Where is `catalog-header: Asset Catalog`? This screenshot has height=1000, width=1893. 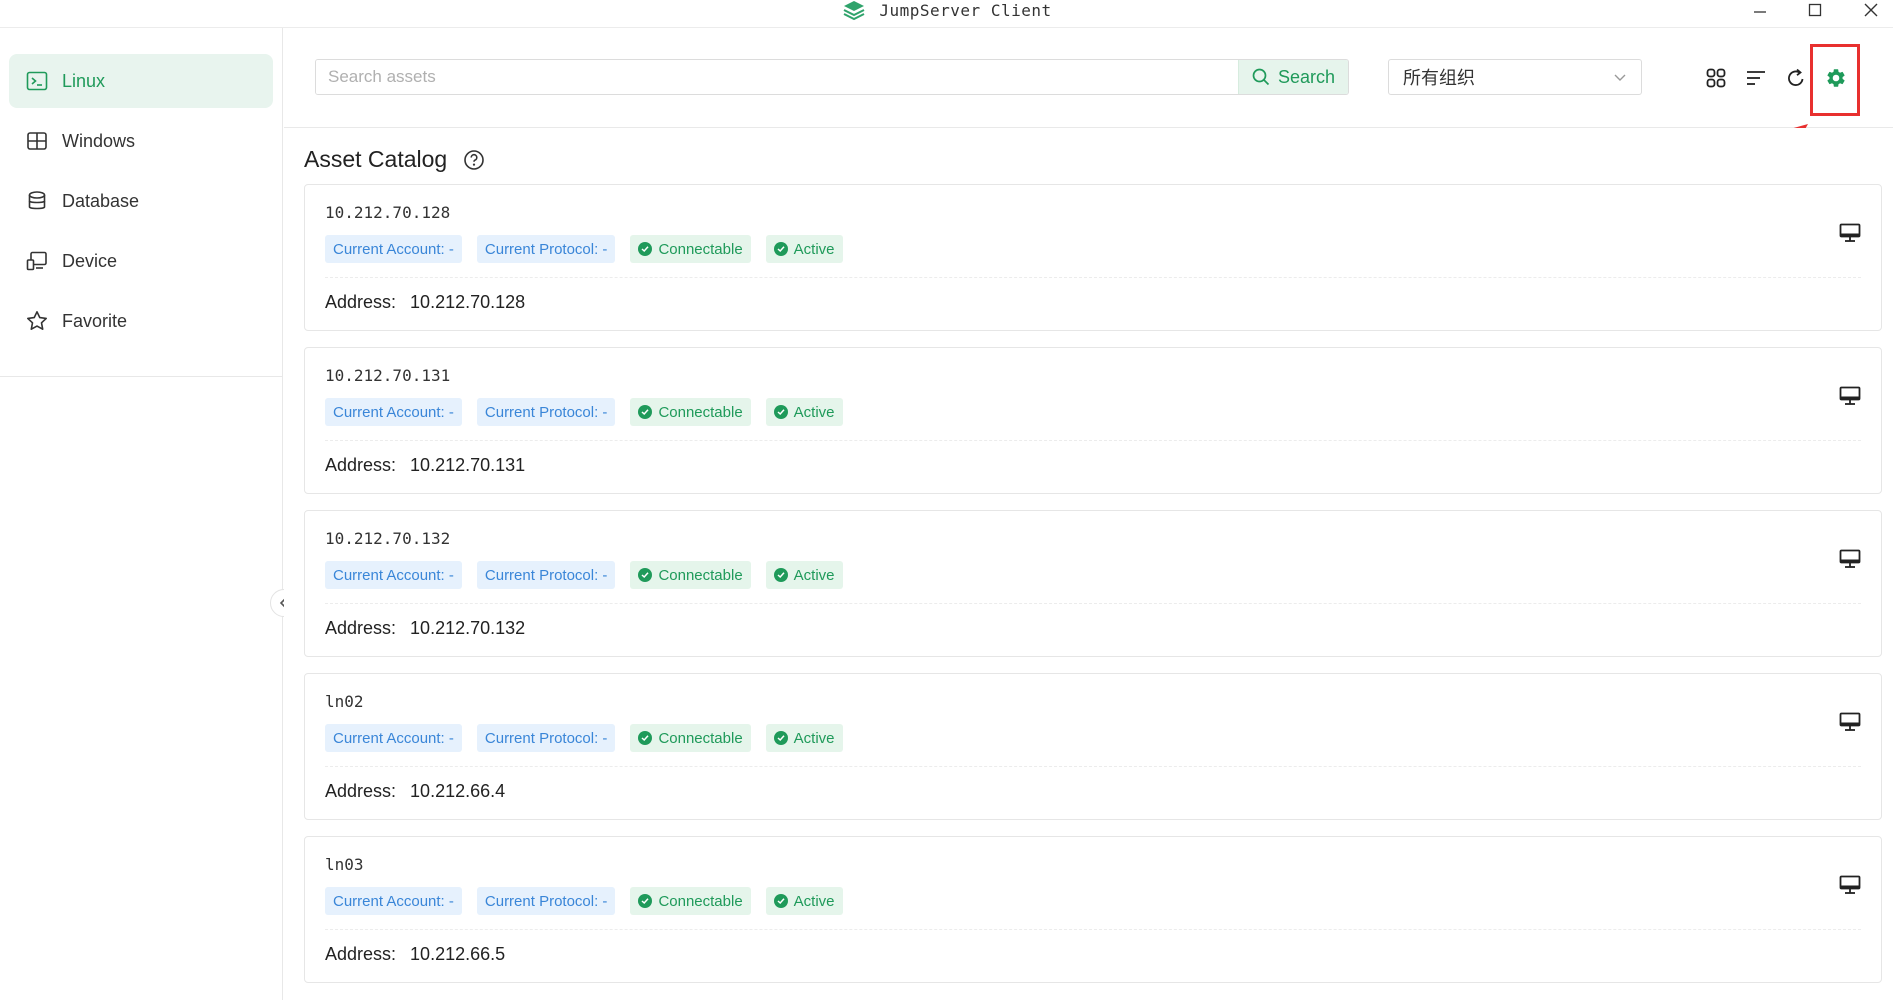 catalog-header: Asset Catalog is located at coordinates (394, 159).